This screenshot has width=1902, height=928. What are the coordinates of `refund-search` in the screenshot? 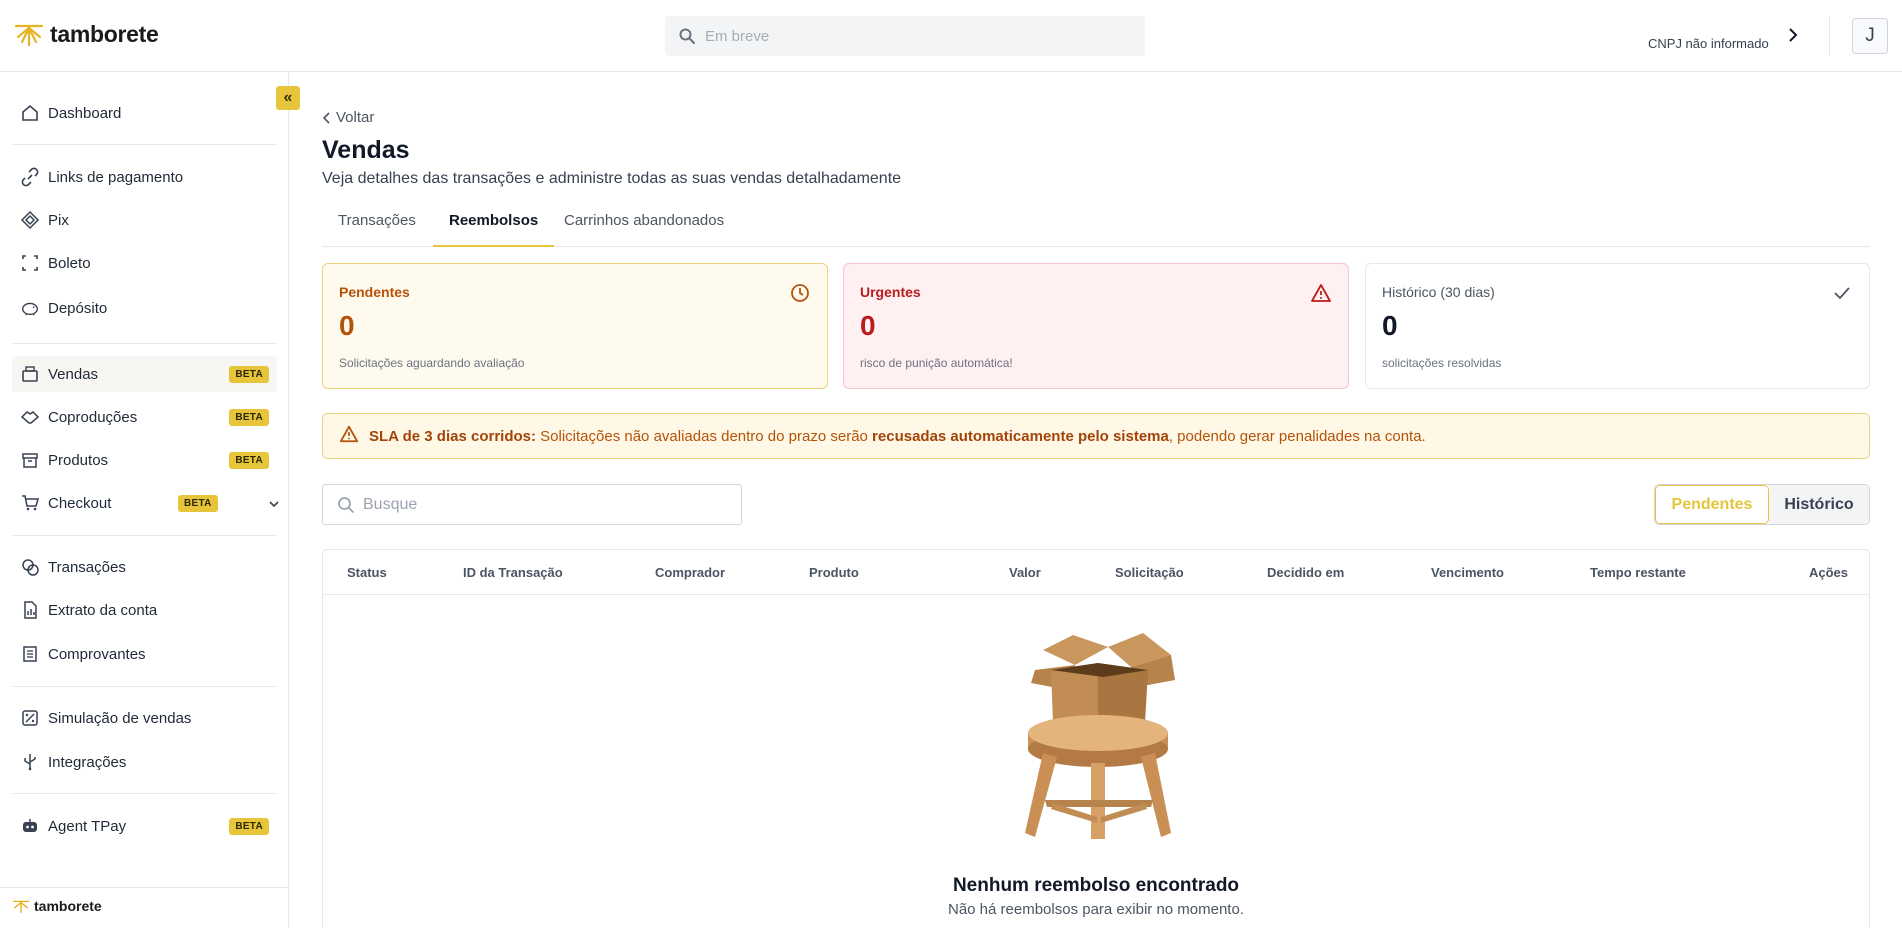 It's located at (532, 504).